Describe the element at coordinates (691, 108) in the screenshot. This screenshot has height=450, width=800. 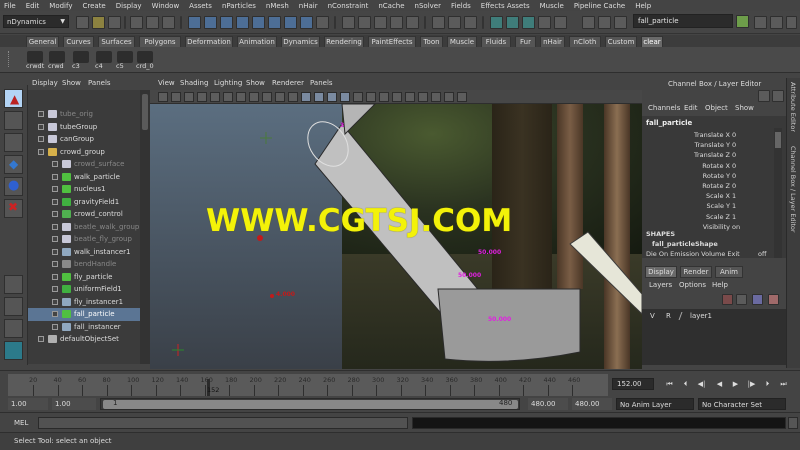
I see `channel-box-menu-edit: Edit` at that location.